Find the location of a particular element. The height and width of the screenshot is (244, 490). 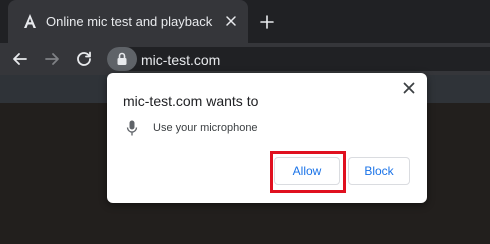

site-logo-icon is located at coordinates (30, 21).